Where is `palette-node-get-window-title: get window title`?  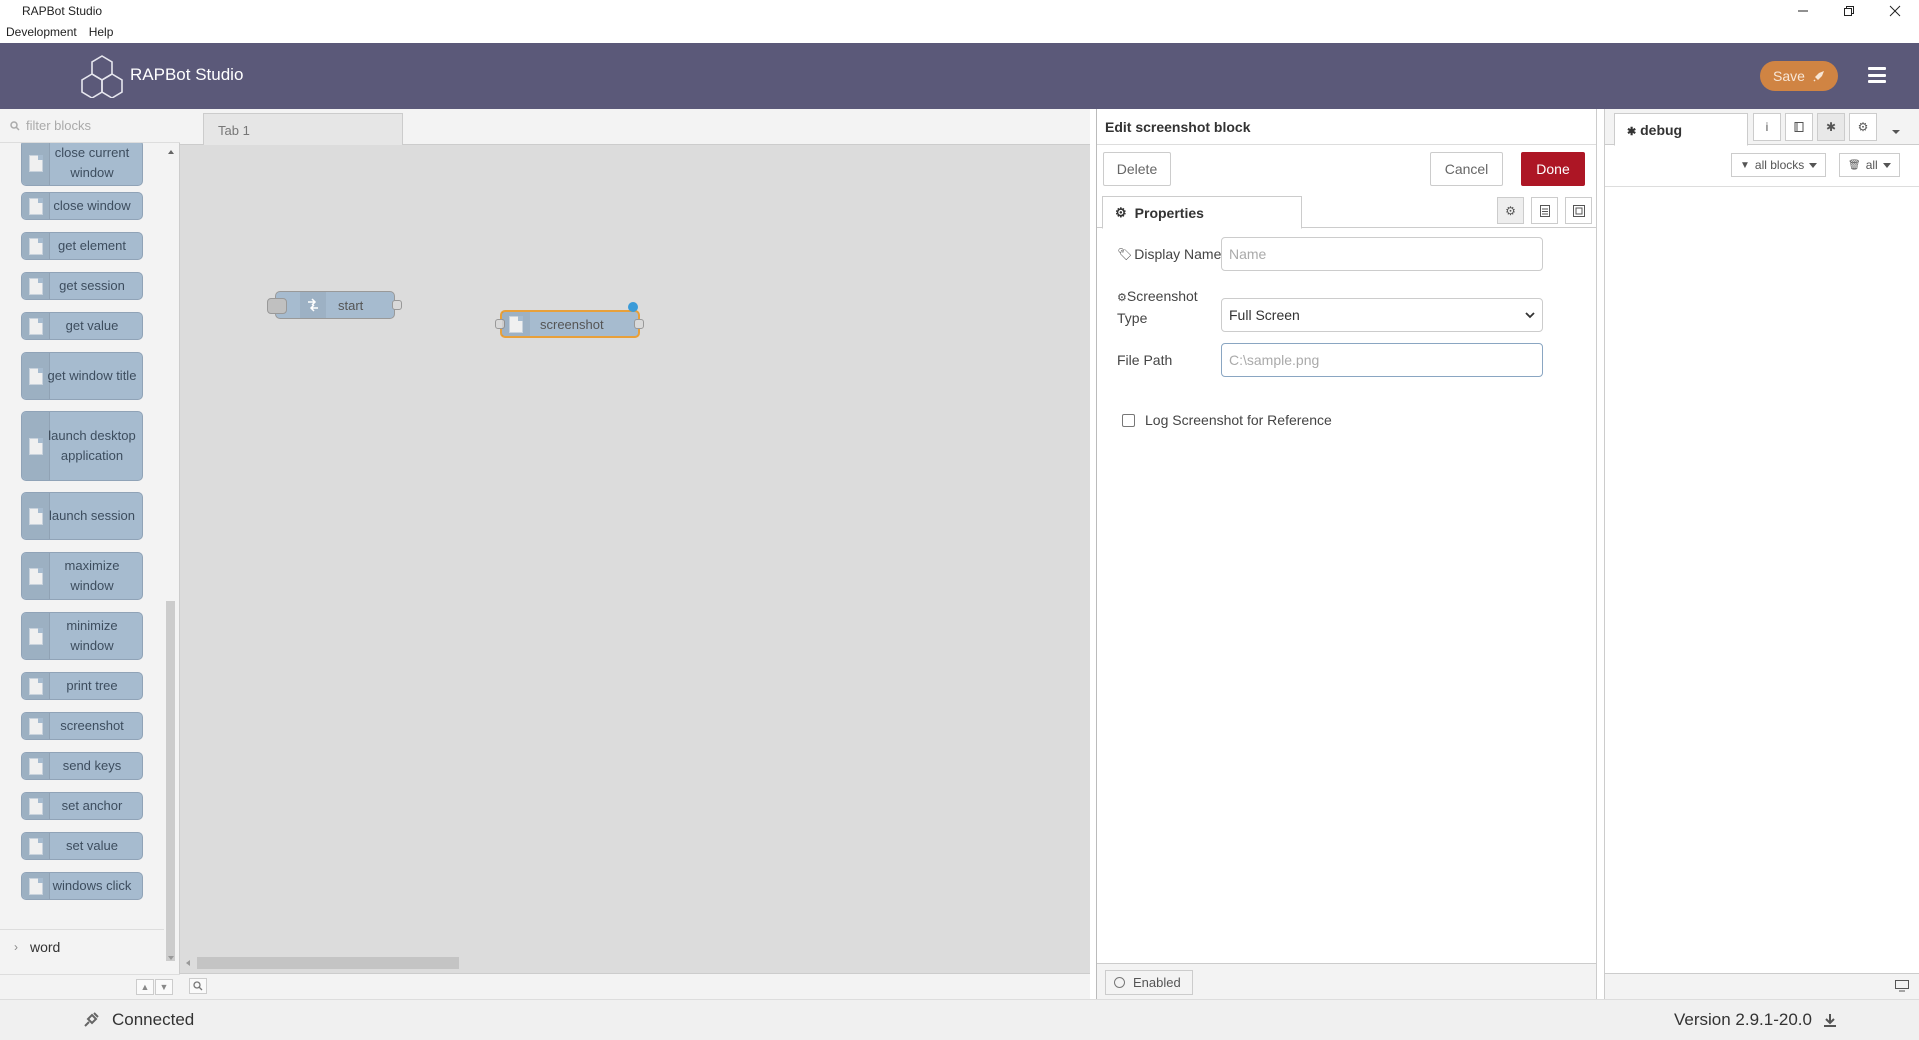 palette-node-get-window-title: get window title is located at coordinates (82, 376).